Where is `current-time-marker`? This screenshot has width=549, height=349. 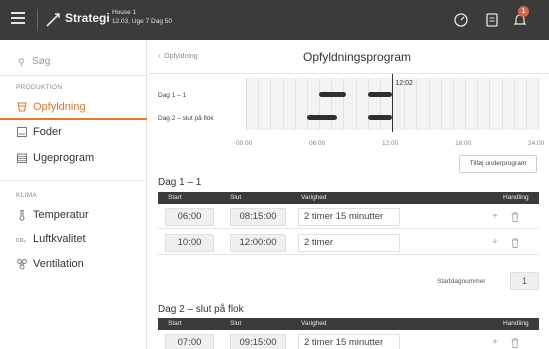
current-time-marker is located at coordinates (393, 103).